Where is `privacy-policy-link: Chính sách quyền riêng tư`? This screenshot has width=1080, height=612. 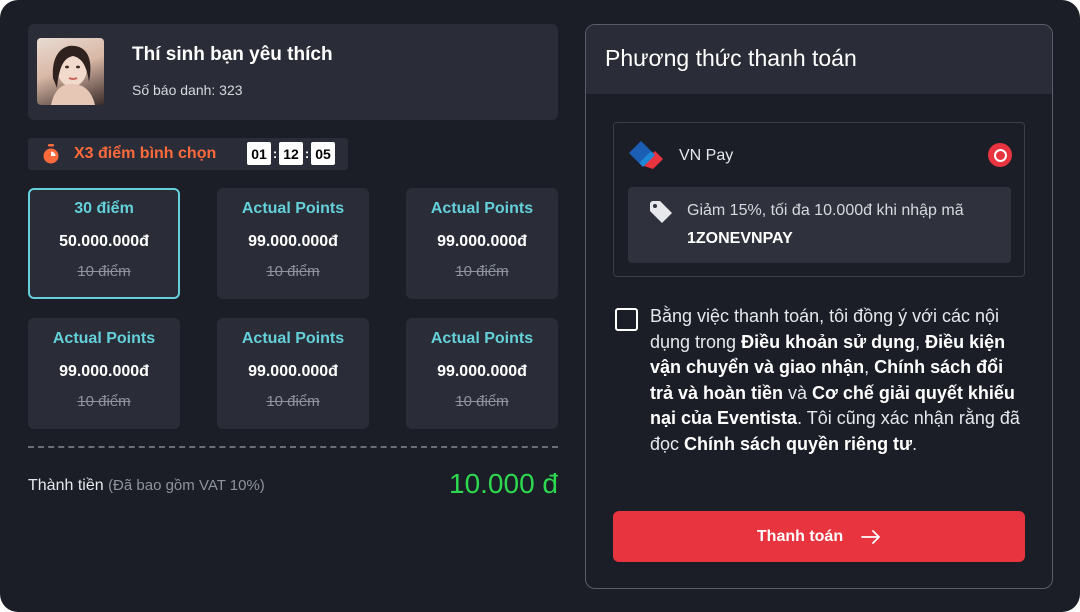
privacy-policy-link: Chính sách quyền riêng tư is located at coordinates (798, 444).